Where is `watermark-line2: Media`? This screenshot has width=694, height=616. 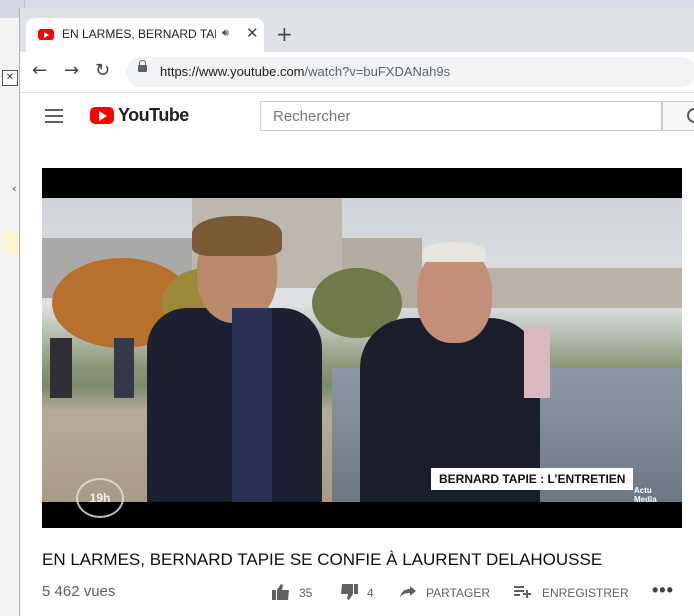
watermark-line2: Media is located at coordinates (645, 499).